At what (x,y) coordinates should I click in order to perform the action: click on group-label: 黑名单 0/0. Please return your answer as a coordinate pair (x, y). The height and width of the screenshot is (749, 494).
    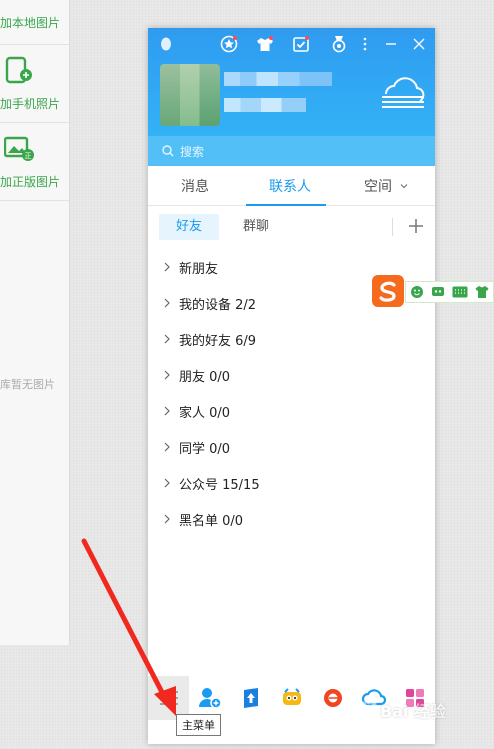
    Looking at the image, I should click on (211, 521).